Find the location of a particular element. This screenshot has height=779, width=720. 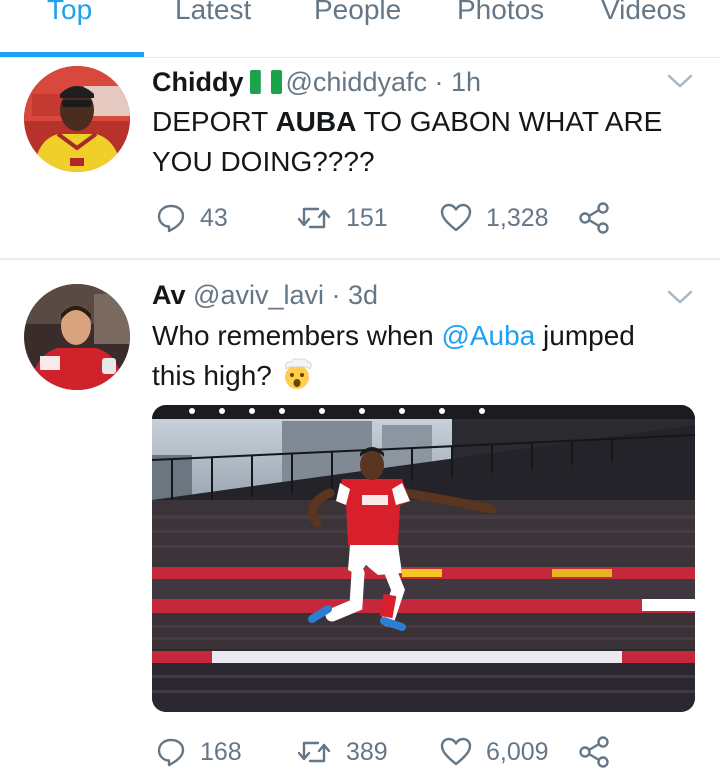

tweet-divider is located at coordinates (360, 259).